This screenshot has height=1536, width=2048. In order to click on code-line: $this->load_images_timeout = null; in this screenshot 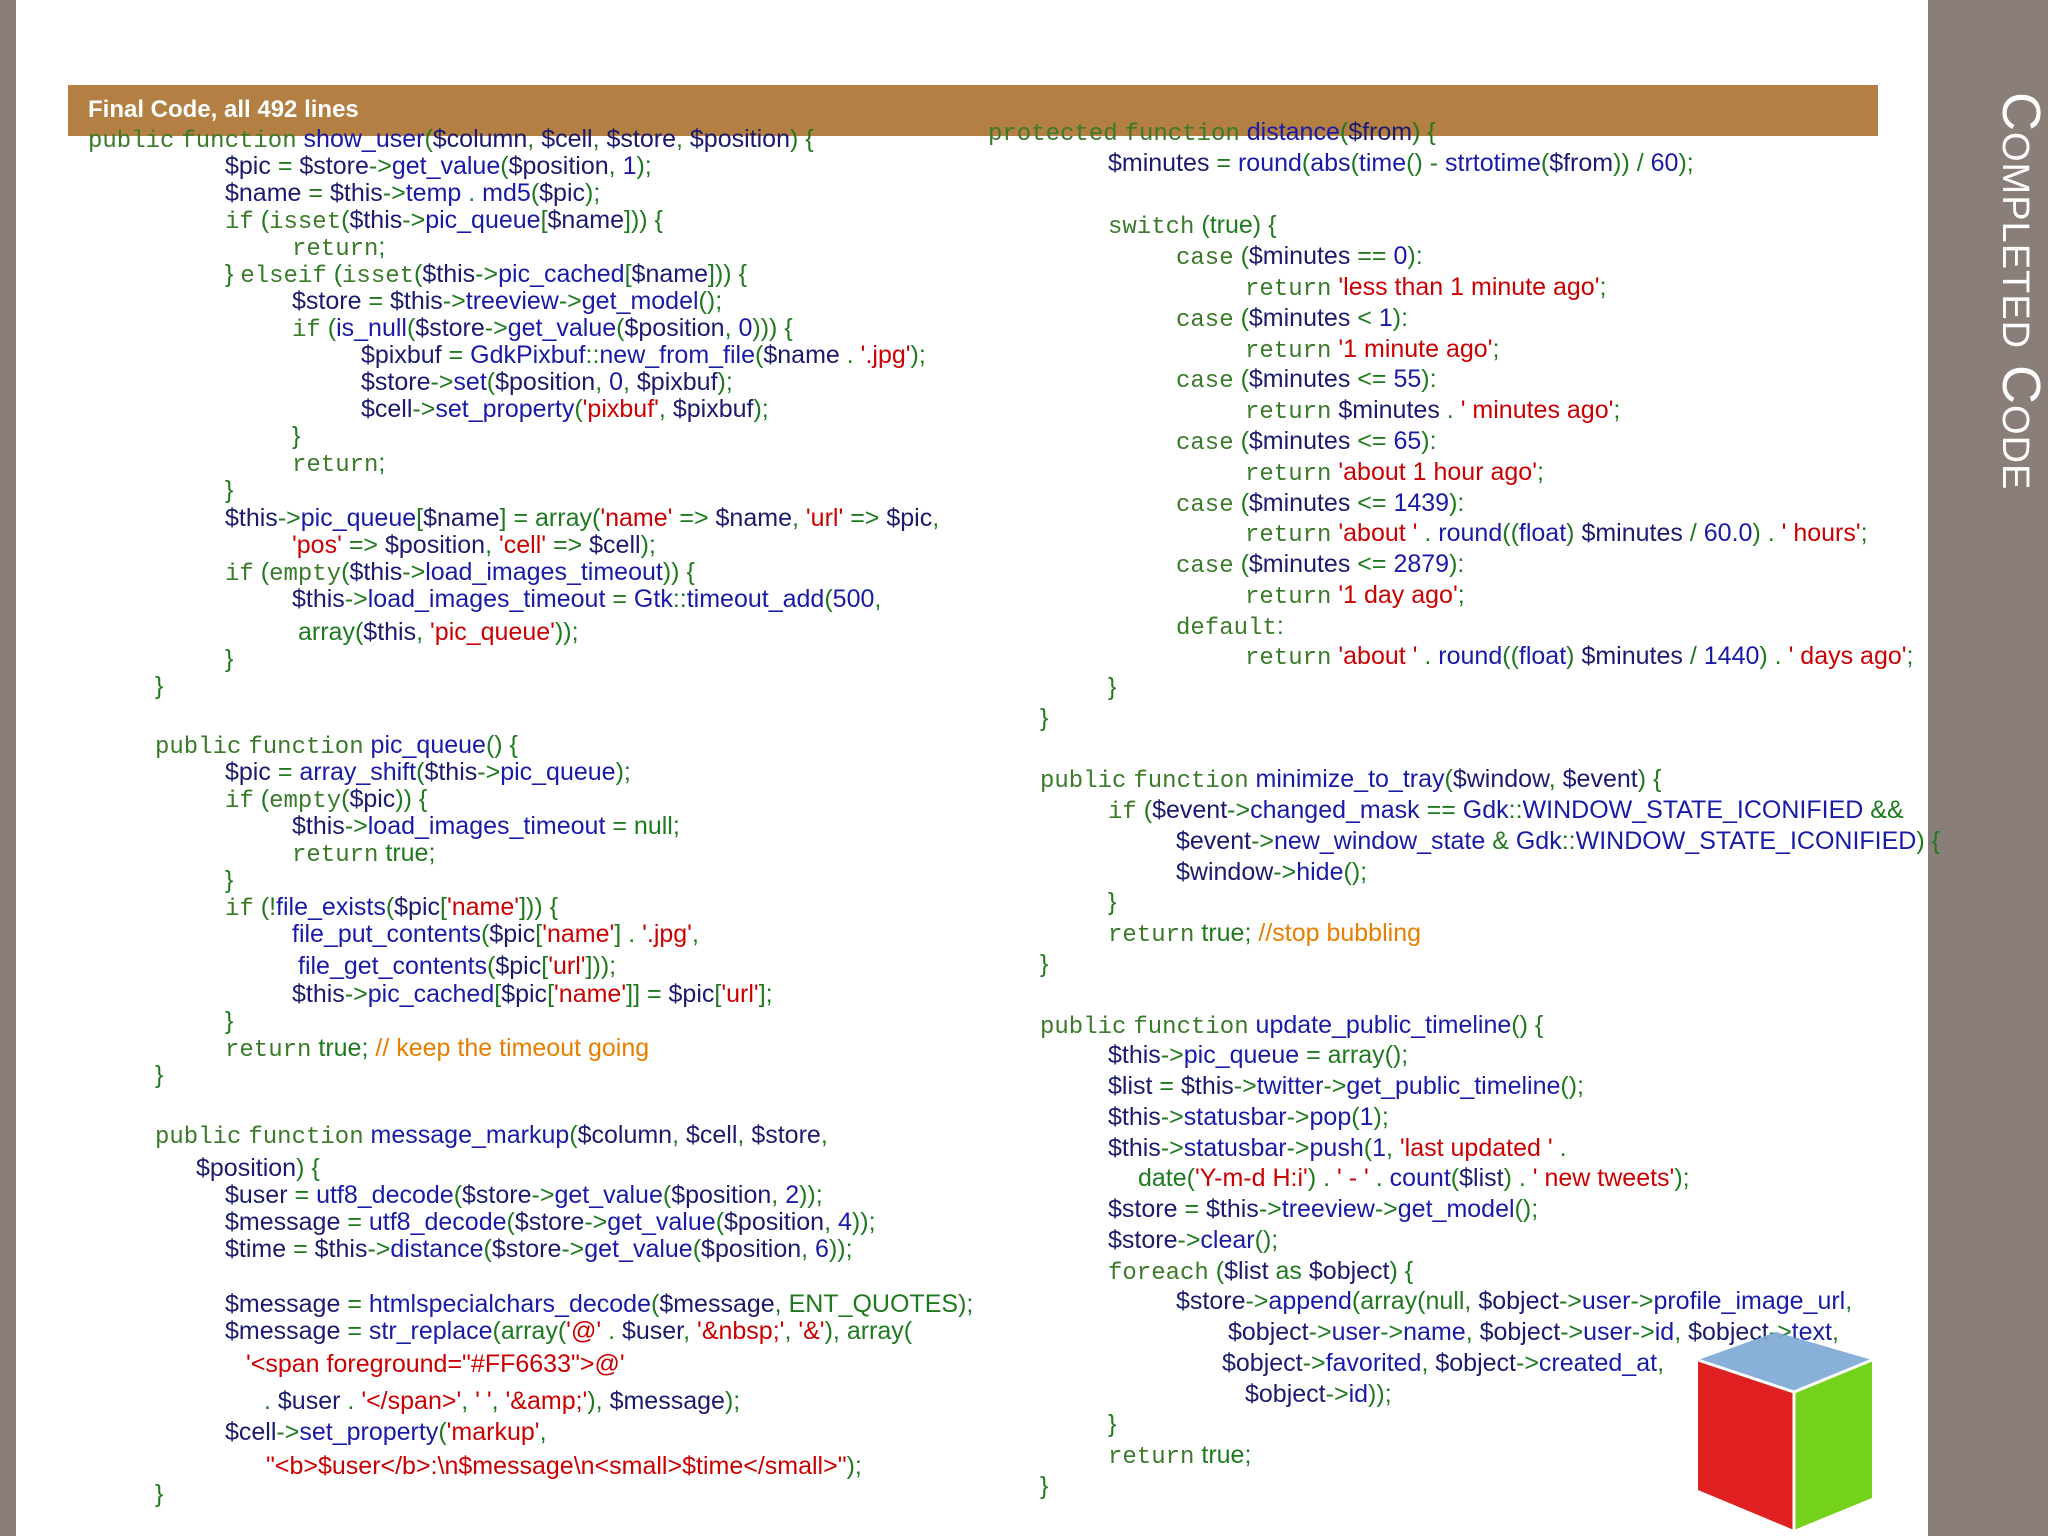, I will do `click(486, 826)`.